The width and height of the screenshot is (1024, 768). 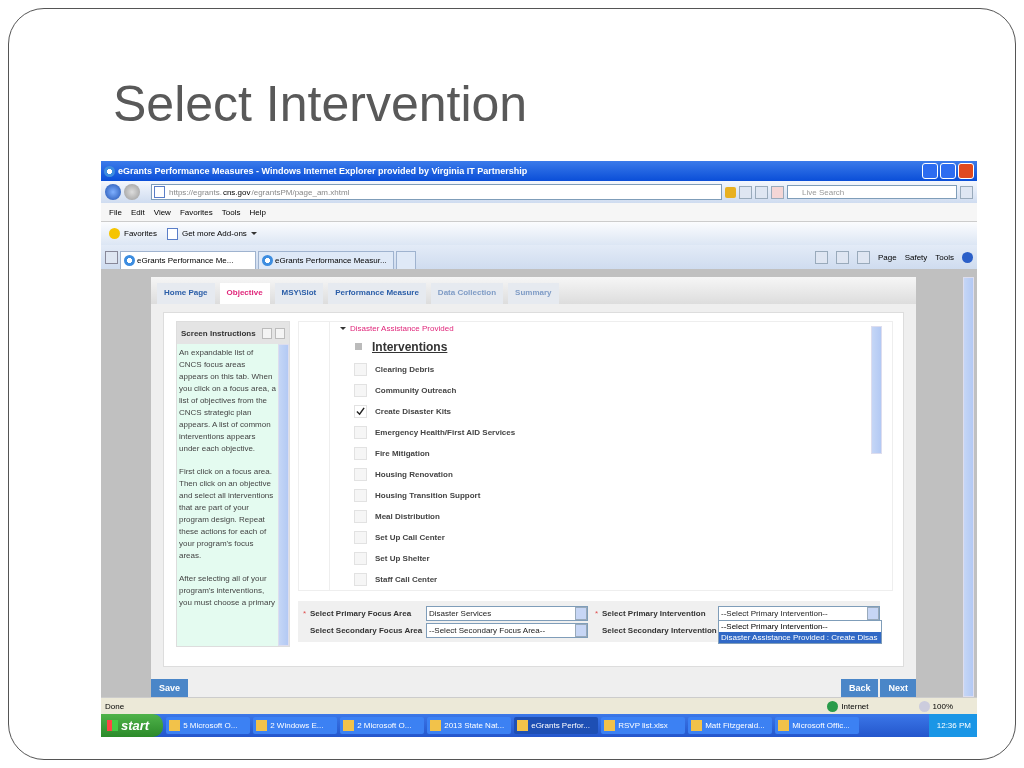 I want to click on menu-item: View, so click(x=162, y=212).